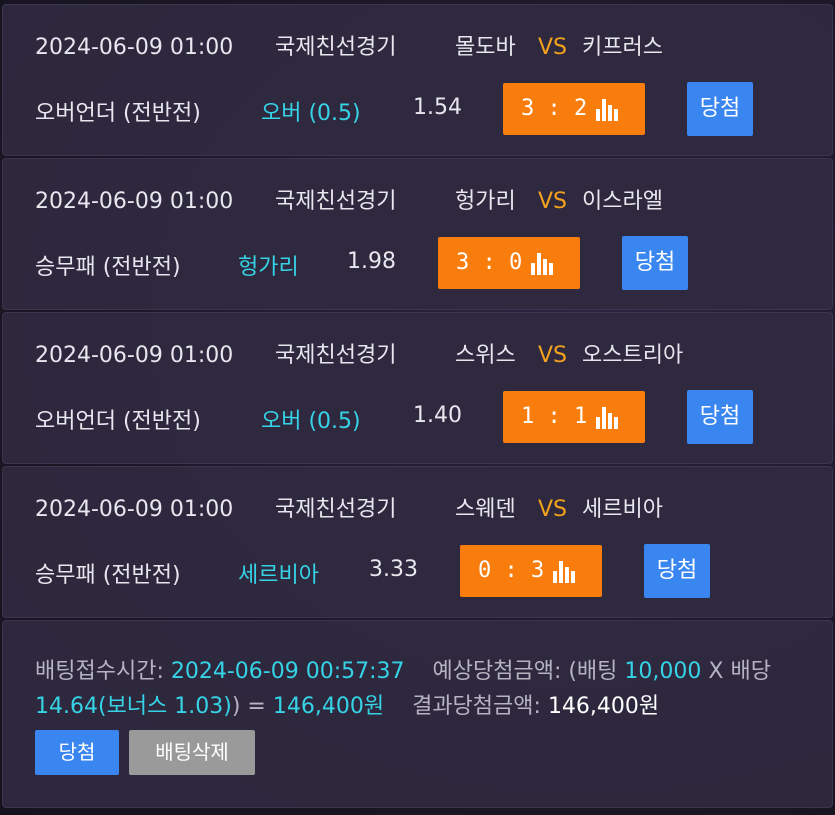  I want to click on bet-details: 오버언더 (전반전) 오버 (0.5) 1.54 3 : 2 당첨, so click(433, 109).